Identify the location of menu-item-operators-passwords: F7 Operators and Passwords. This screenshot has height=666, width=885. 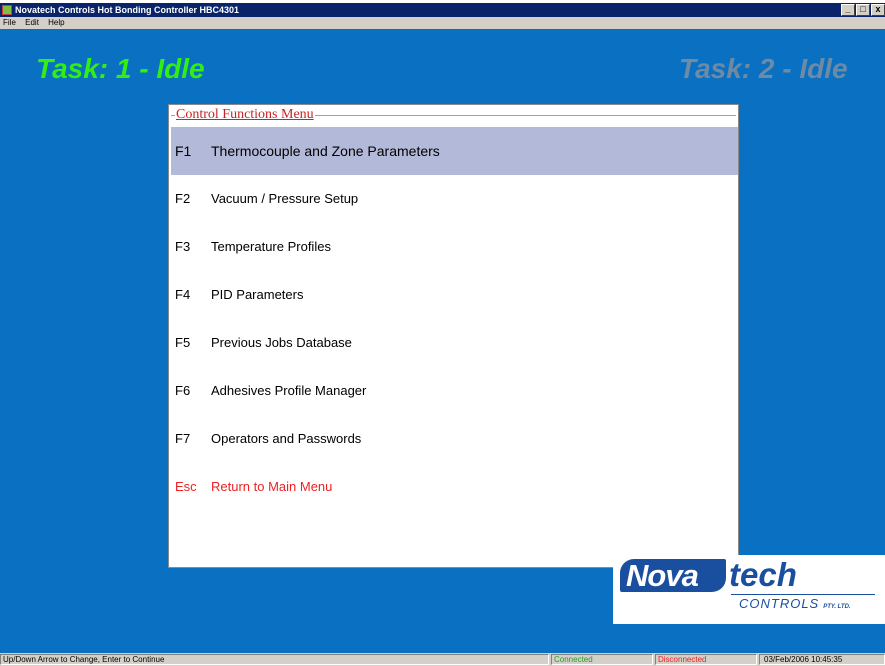
(454, 439).